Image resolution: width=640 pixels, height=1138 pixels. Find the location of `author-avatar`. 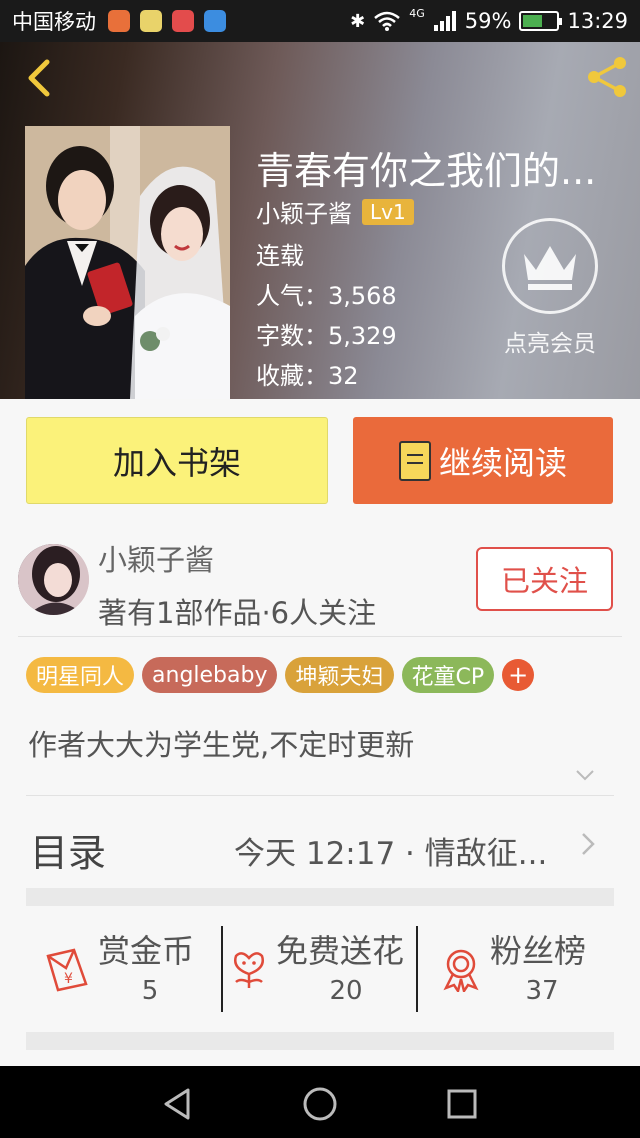

author-avatar is located at coordinates (53, 579).